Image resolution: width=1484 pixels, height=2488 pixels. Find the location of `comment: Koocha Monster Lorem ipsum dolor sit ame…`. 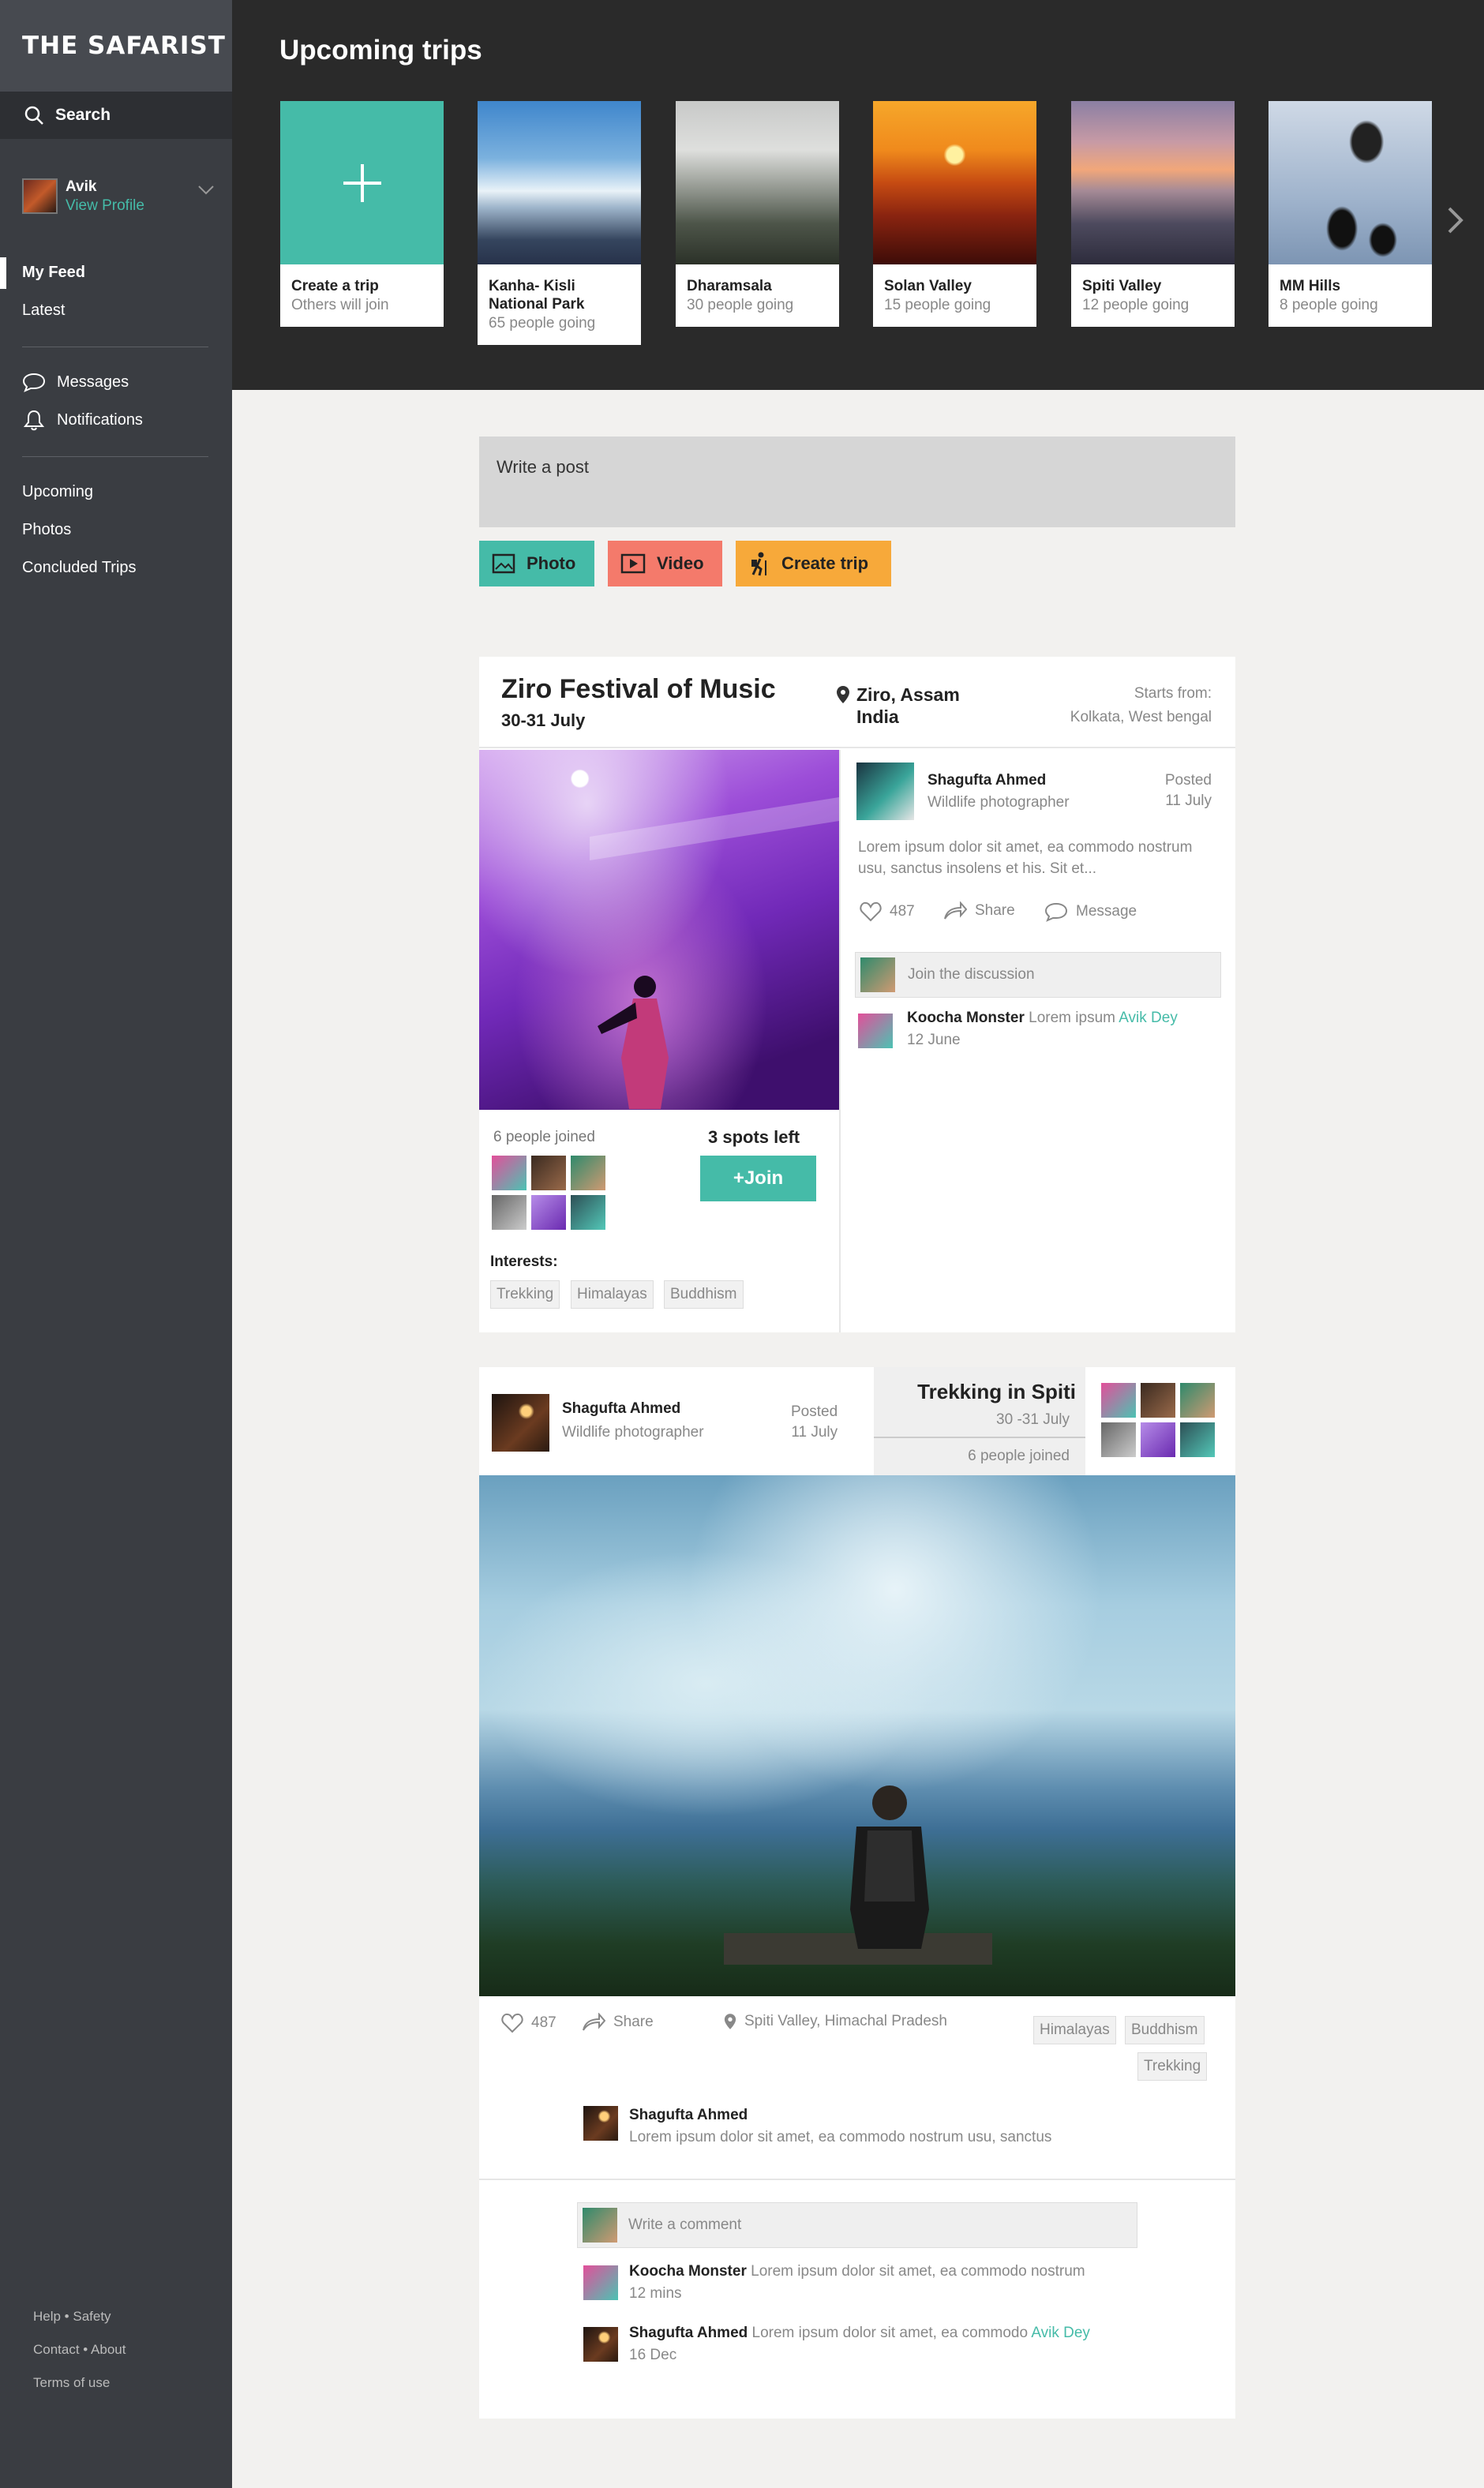

comment: Koocha Monster Lorem ipsum dolor sit ame… is located at coordinates (921, 2283).